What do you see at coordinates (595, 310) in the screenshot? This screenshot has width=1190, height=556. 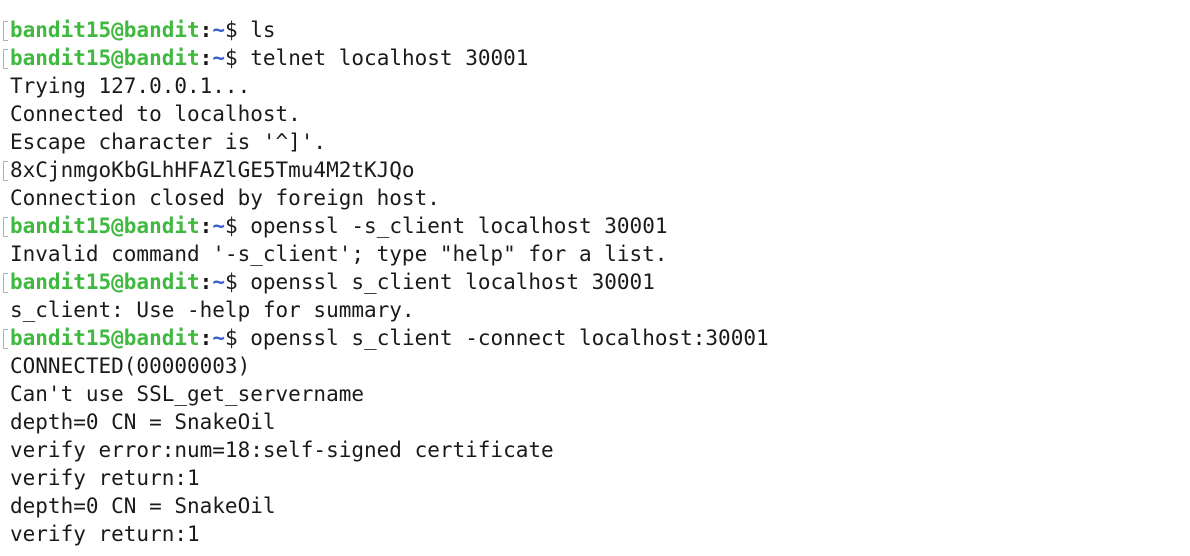 I see `output-line: s_client: Use -help for summary.` at bounding box center [595, 310].